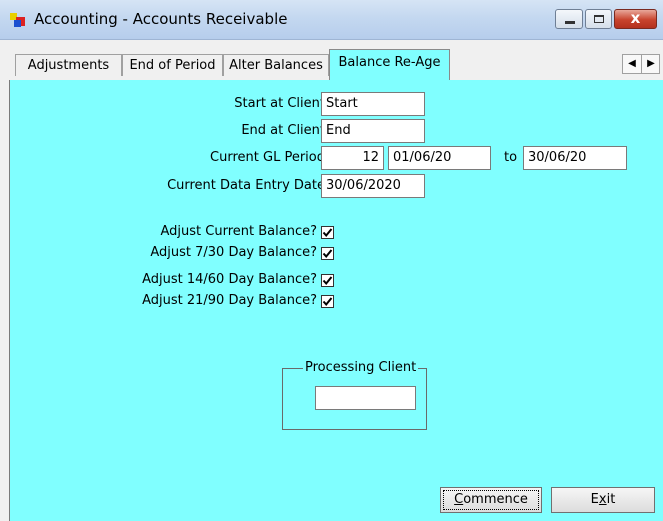  Describe the element at coordinates (511, 157) in the screenshot. I see `to-label: to` at that location.